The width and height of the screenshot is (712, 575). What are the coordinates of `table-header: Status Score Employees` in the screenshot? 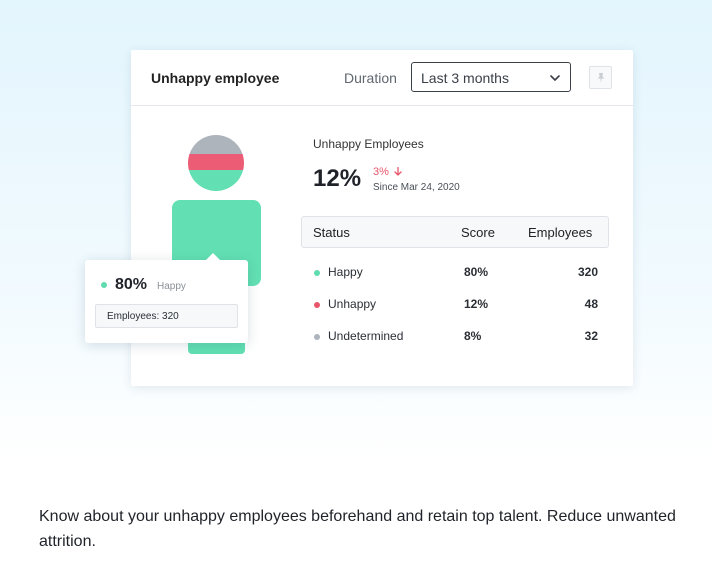 It's located at (455, 232).